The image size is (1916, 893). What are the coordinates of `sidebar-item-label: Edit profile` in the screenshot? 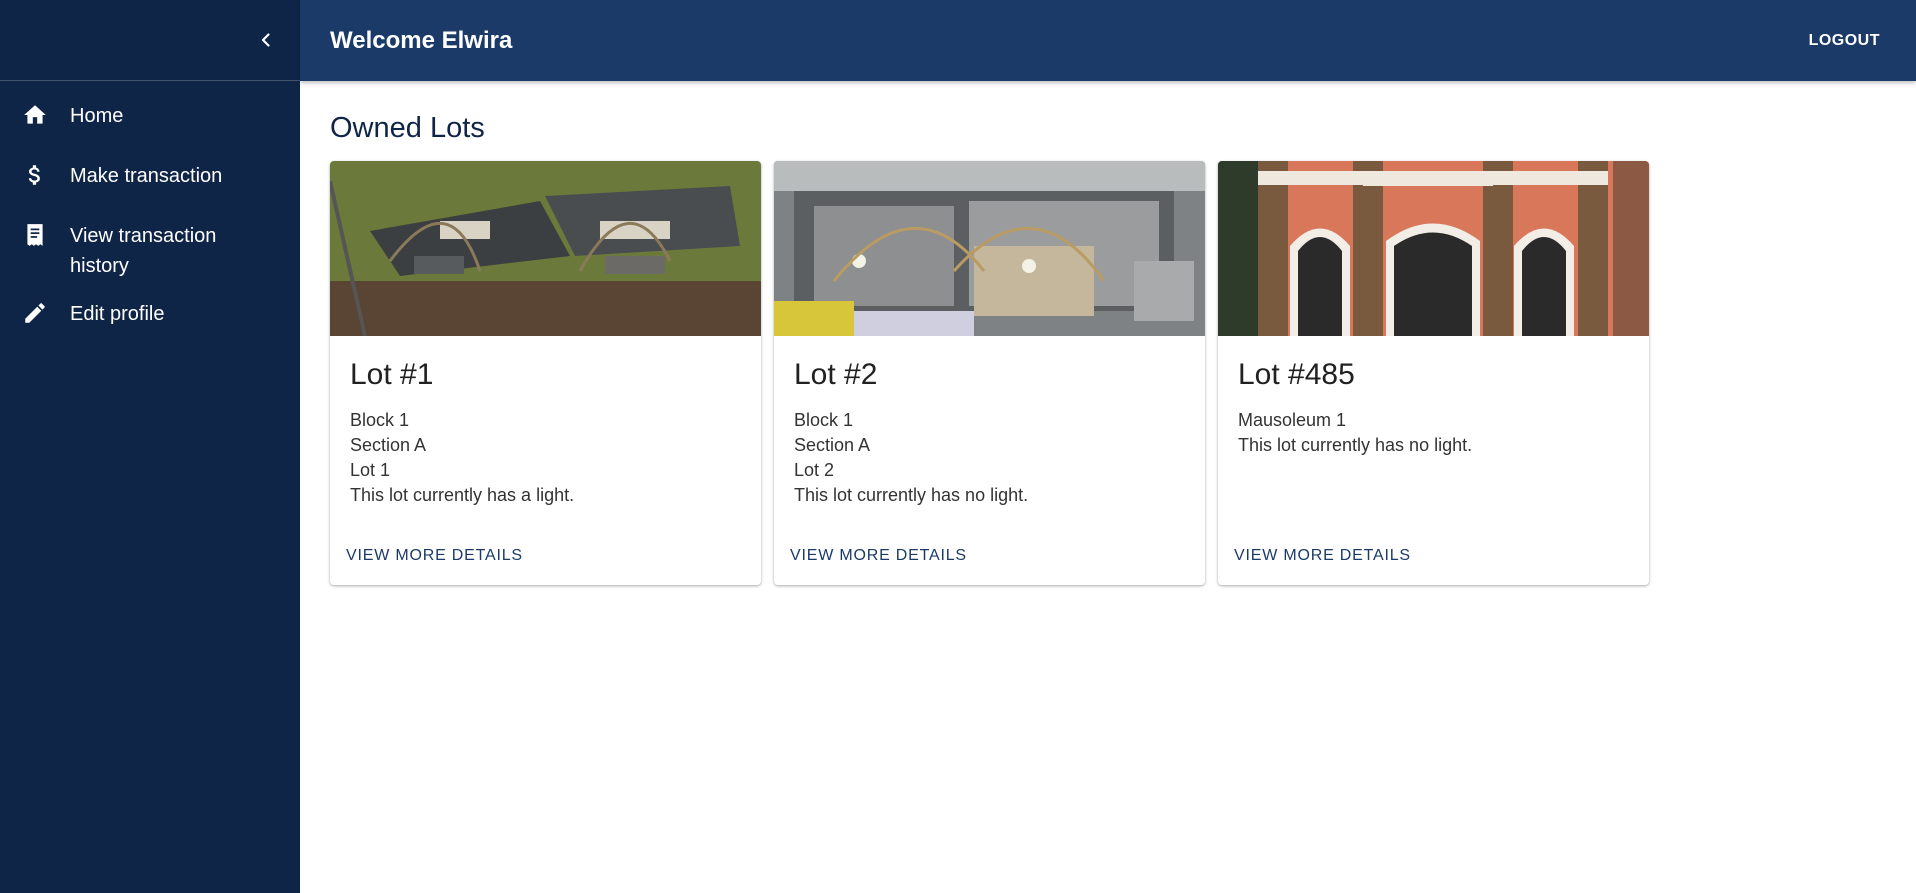 It's located at (117, 314).